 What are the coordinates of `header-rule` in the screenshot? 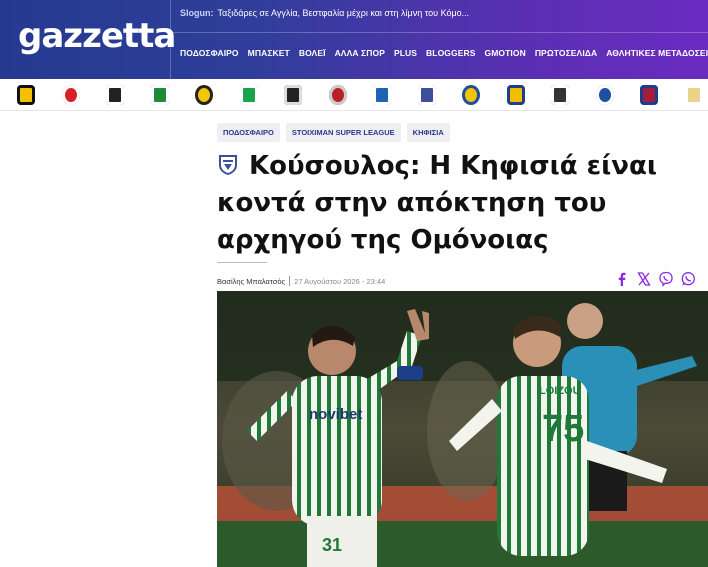 It's located at (439, 32).